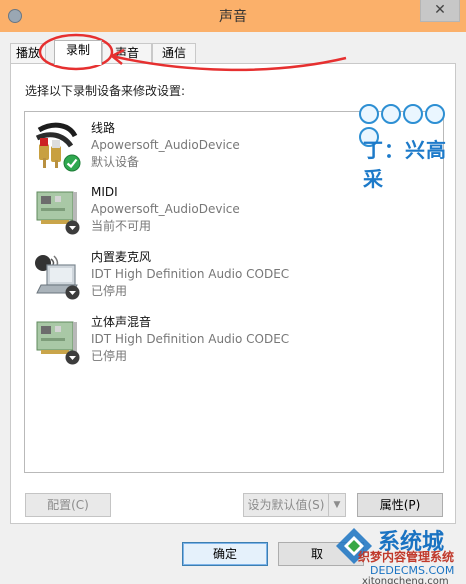 The height and width of the screenshot is (584, 466). What do you see at coordinates (121, 257) in the screenshot?
I see `device-name: 内置麦克风` at bounding box center [121, 257].